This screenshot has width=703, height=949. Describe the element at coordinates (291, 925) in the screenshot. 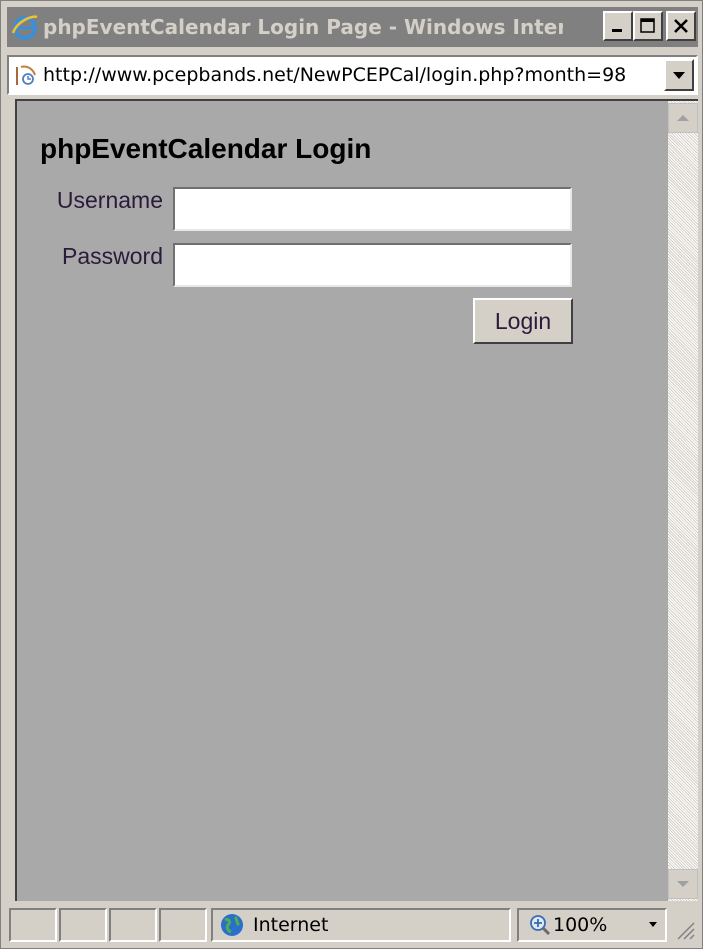

I see `zone-label: Internet` at that location.